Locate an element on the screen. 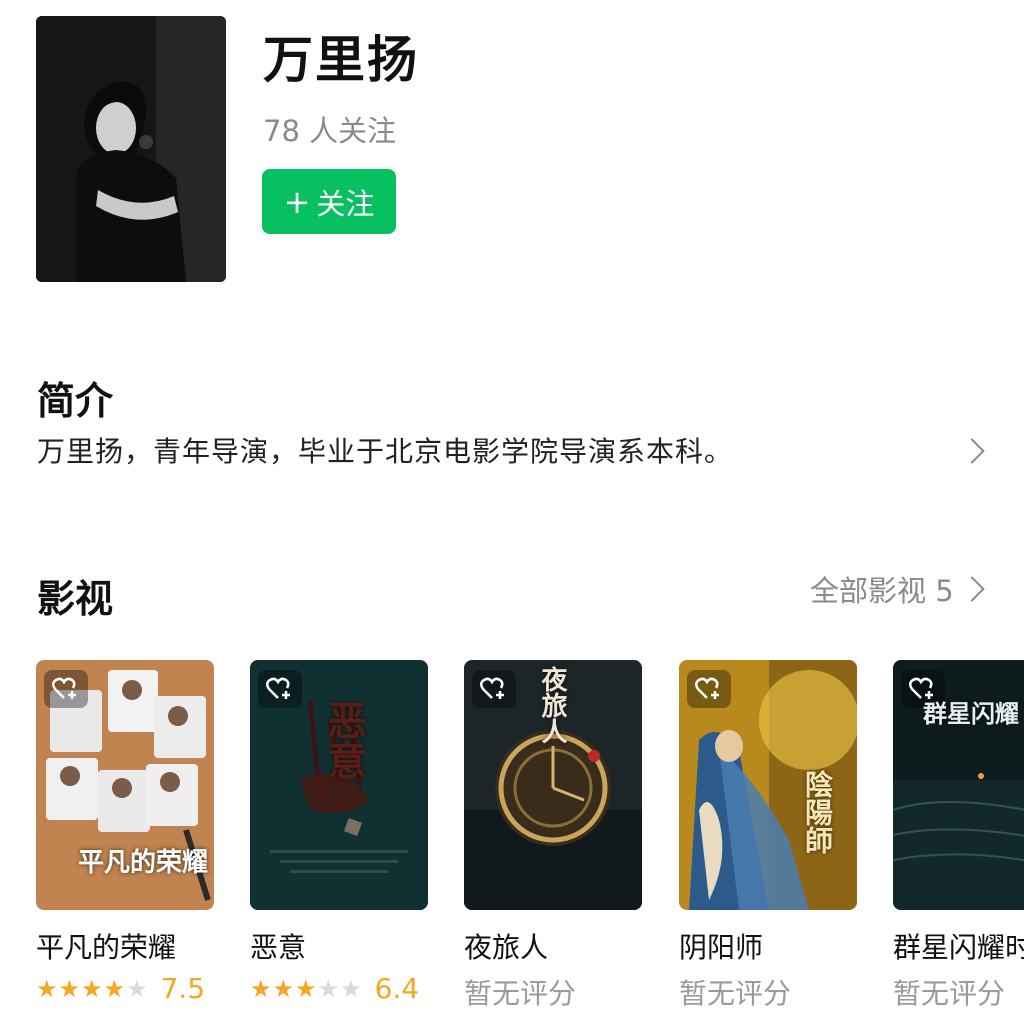 This screenshot has width=1024, height=1024. follow-button-label: 关注 is located at coordinates (345, 203).